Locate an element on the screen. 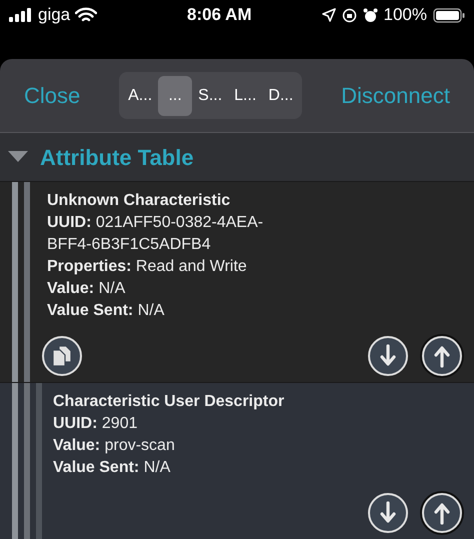 The height and width of the screenshot is (539, 474). collapse-triangle-icon is located at coordinates (18, 157).